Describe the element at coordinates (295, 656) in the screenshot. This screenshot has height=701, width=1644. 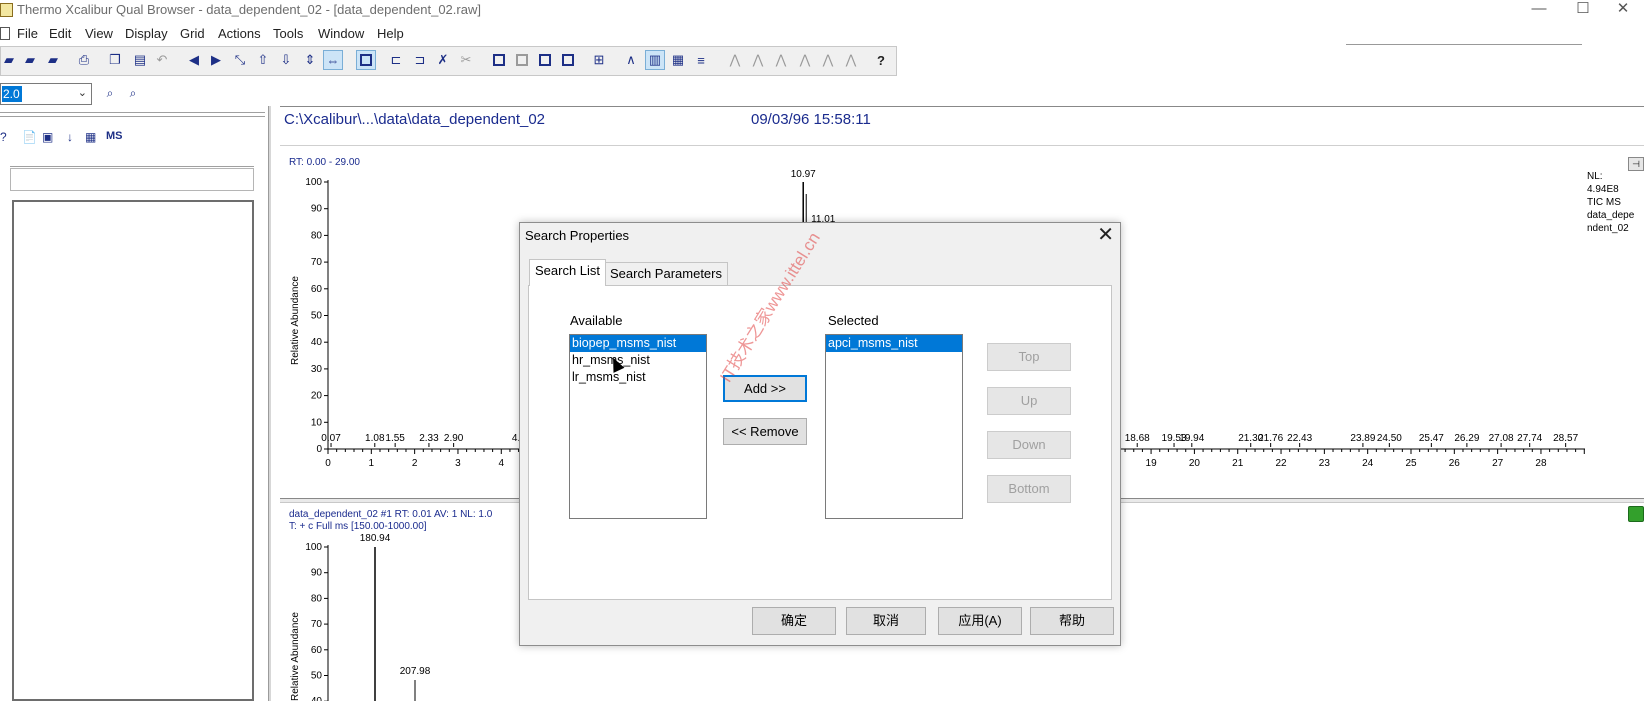
I see `spectrum-ylabel: Relative Abundance` at that location.